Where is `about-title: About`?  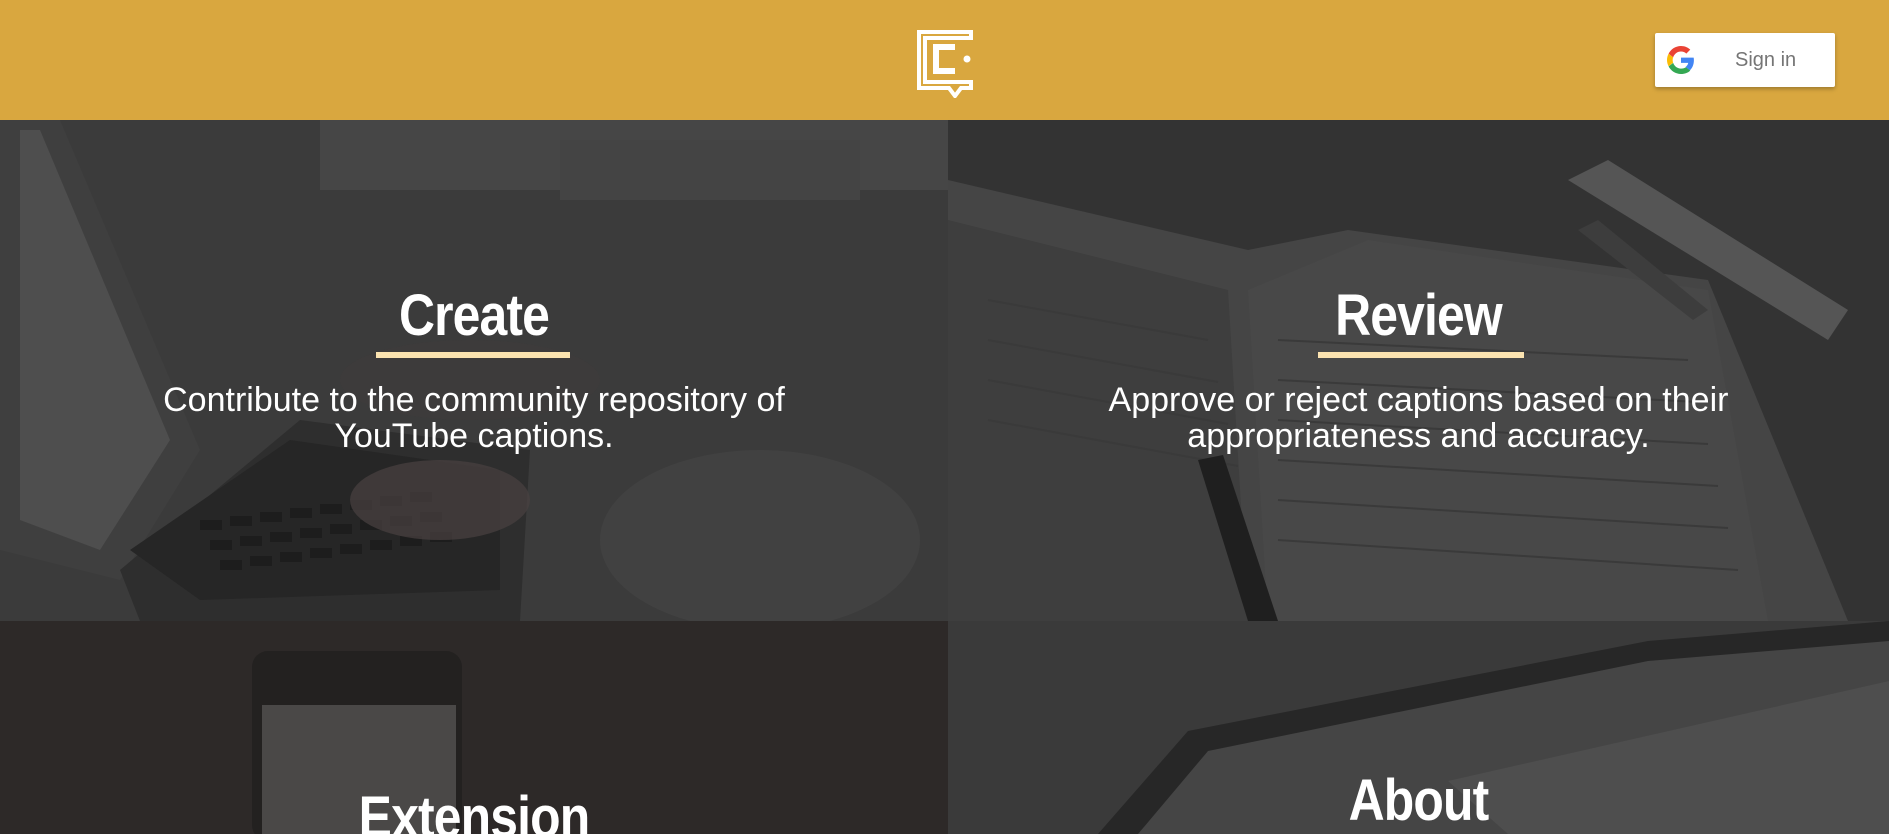 about-title: About is located at coordinates (1419, 800).